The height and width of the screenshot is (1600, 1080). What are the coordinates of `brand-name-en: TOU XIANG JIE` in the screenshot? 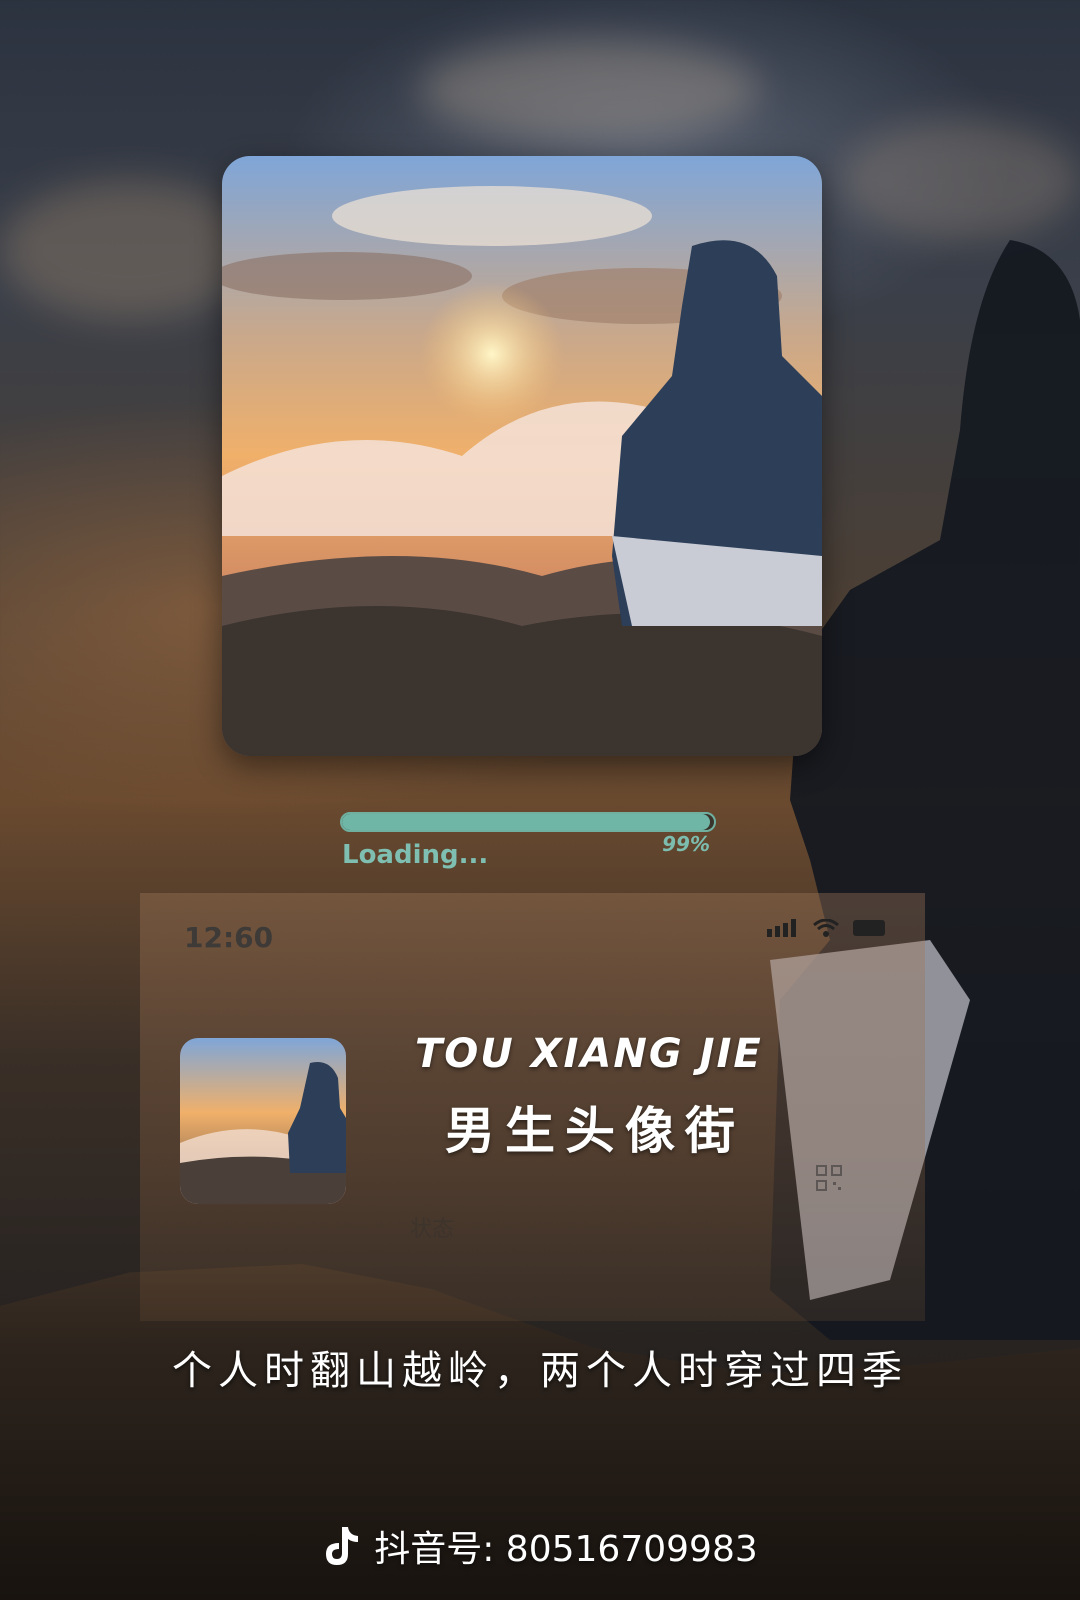 It's located at (589, 1054).